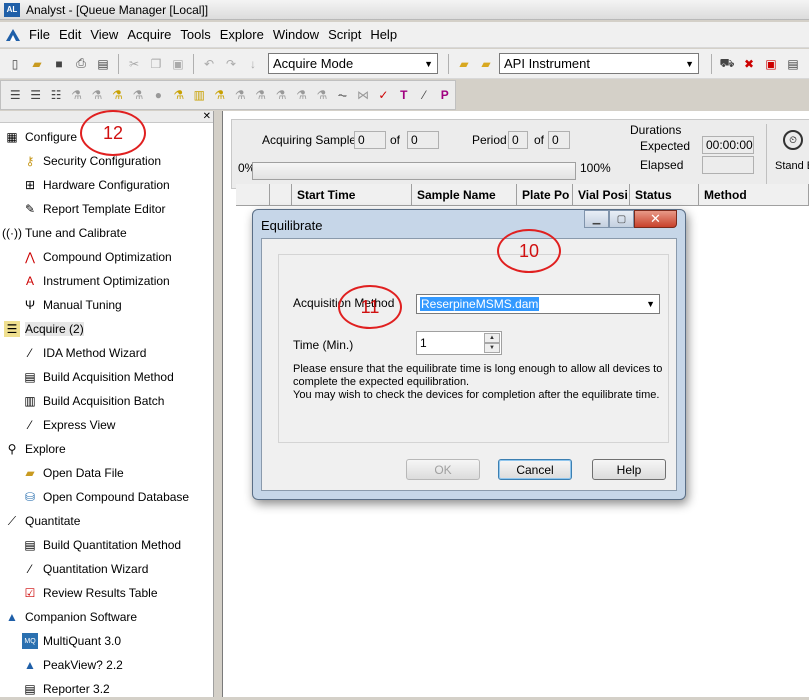 Image resolution: width=809 pixels, height=700 pixels. What do you see at coordinates (64, 233) in the screenshot?
I see `nav-tune-and-calibrate: ((·)) Tune and Calibrate` at bounding box center [64, 233].